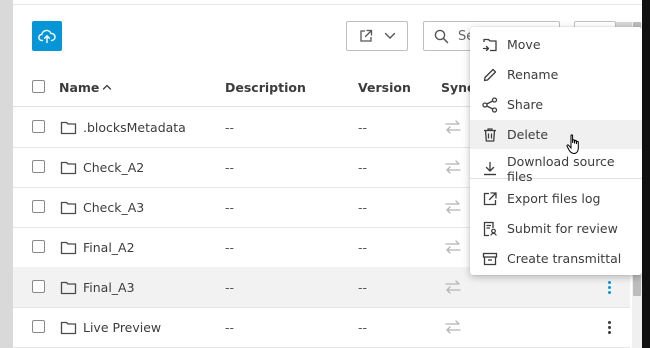 The height and width of the screenshot is (348, 650). I want to click on row-name-label: Check_A2, so click(114, 167).